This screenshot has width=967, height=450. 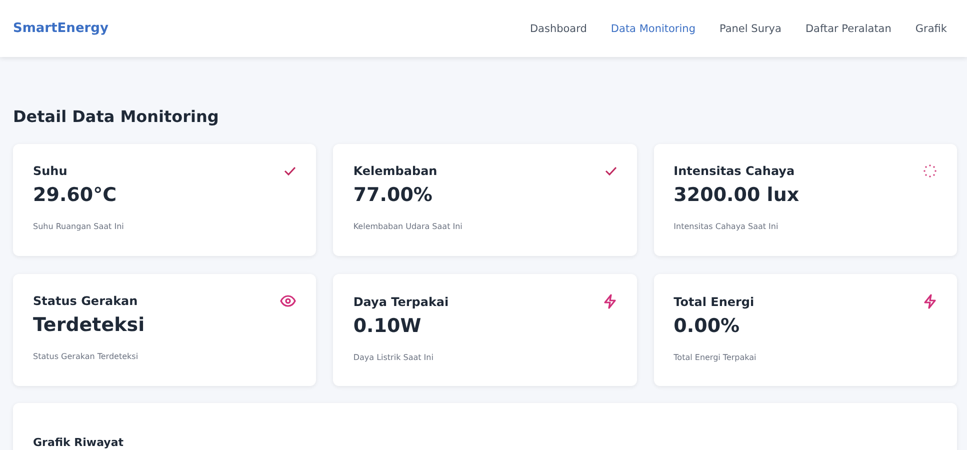 What do you see at coordinates (714, 301) in the screenshot?
I see `card-title: Total Energi` at bounding box center [714, 301].